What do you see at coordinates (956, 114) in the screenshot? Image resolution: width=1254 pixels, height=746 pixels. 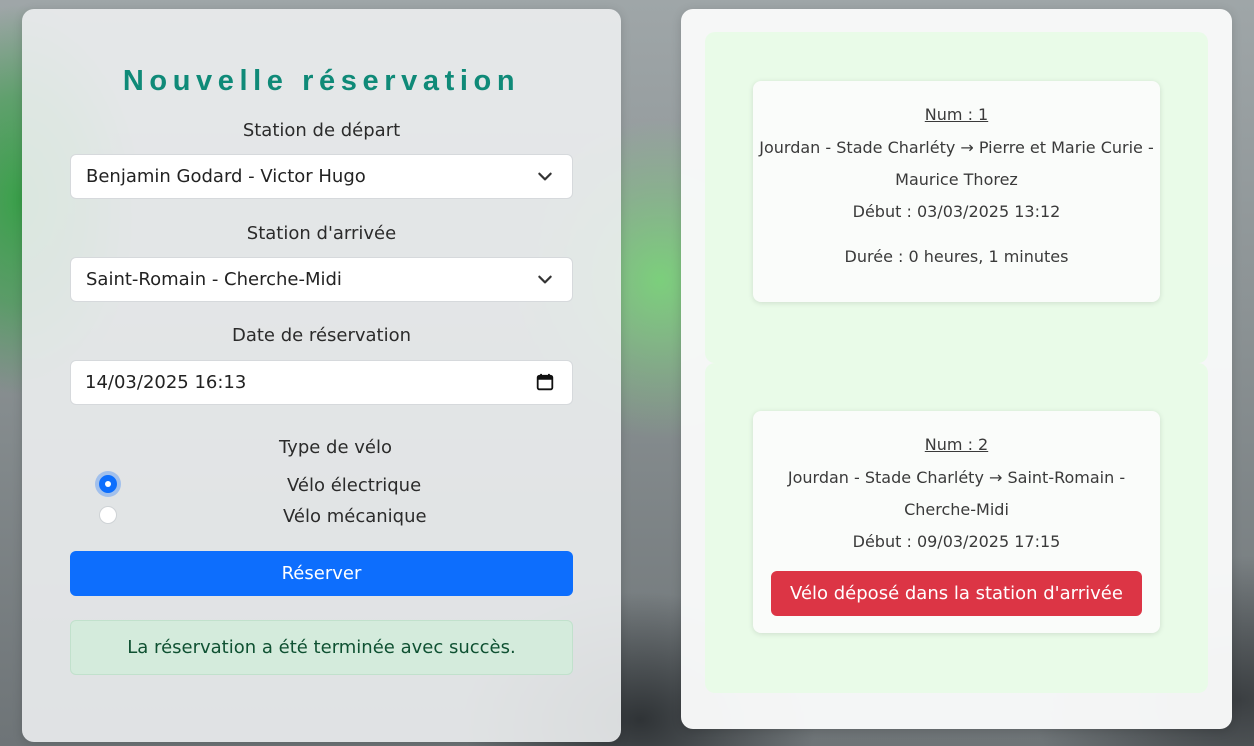 I see `reservation-number: Num : 1` at bounding box center [956, 114].